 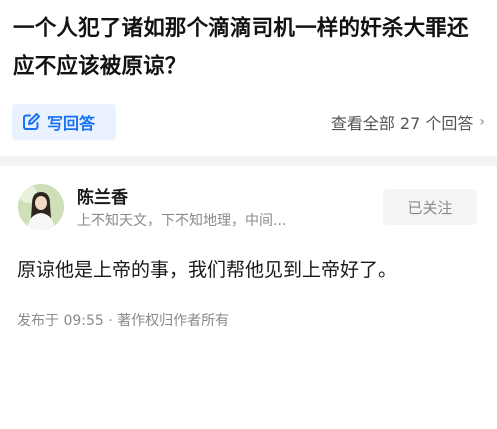 I want to click on author-name: 陈兰香, so click(x=102, y=195).